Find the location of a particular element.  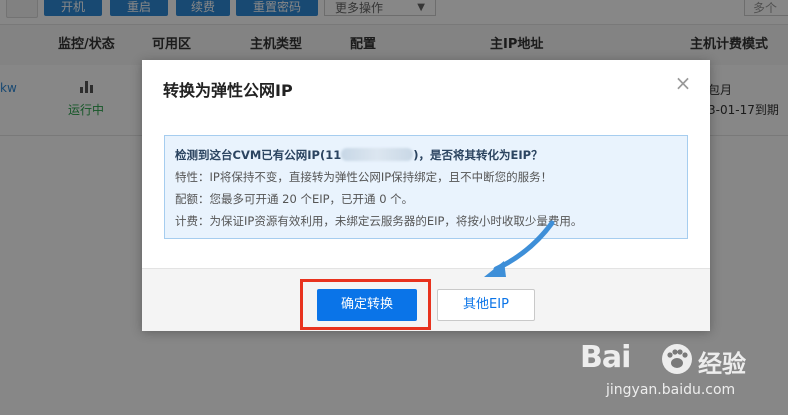

question-prefix: 检测到这台CVM已有公网IP(11 is located at coordinates (258, 155).